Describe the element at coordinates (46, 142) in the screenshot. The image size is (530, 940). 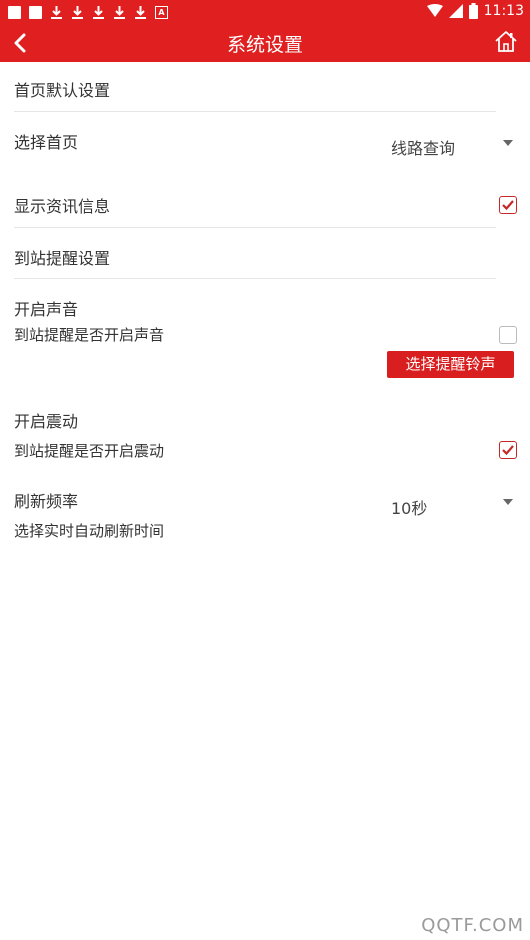
I see `select-homepage-label: 选择首页` at that location.